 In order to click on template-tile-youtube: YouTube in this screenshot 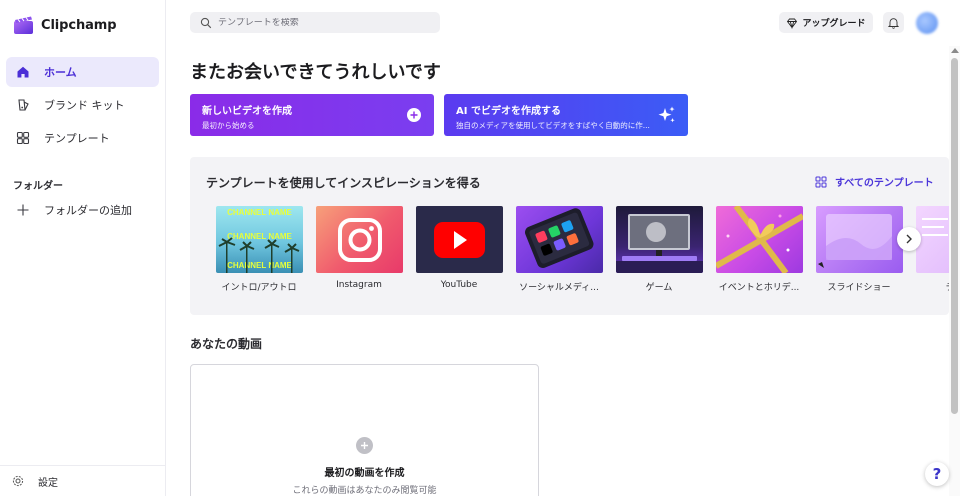, I will do `click(459, 248)`.